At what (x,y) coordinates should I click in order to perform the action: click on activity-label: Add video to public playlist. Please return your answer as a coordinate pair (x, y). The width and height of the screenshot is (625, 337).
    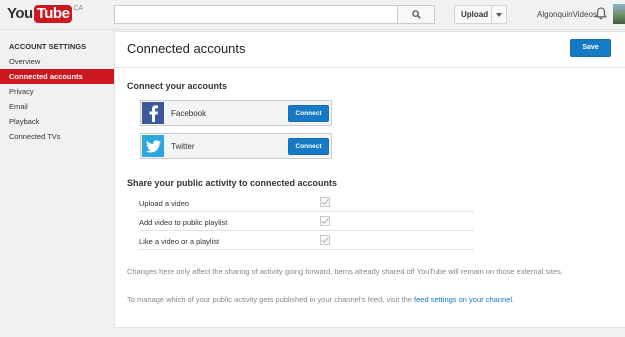
    Looking at the image, I should click on (183, 222).